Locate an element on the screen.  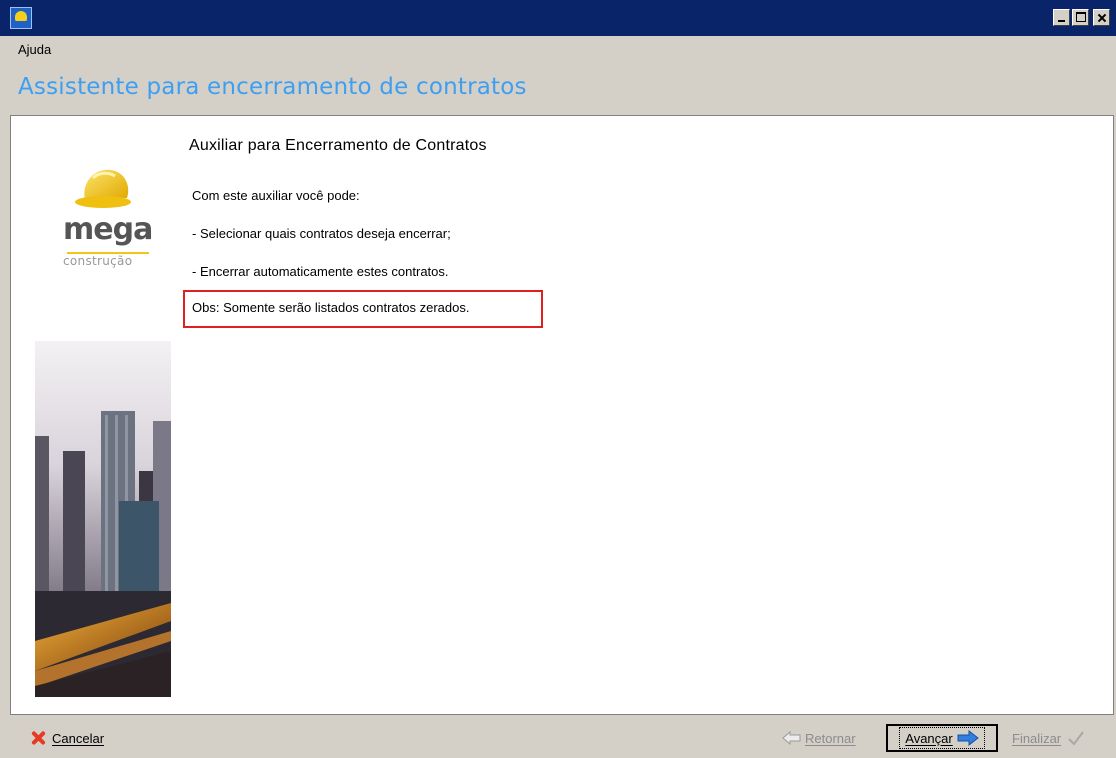
next-button: Avançar is located at coordinates (942, 738).